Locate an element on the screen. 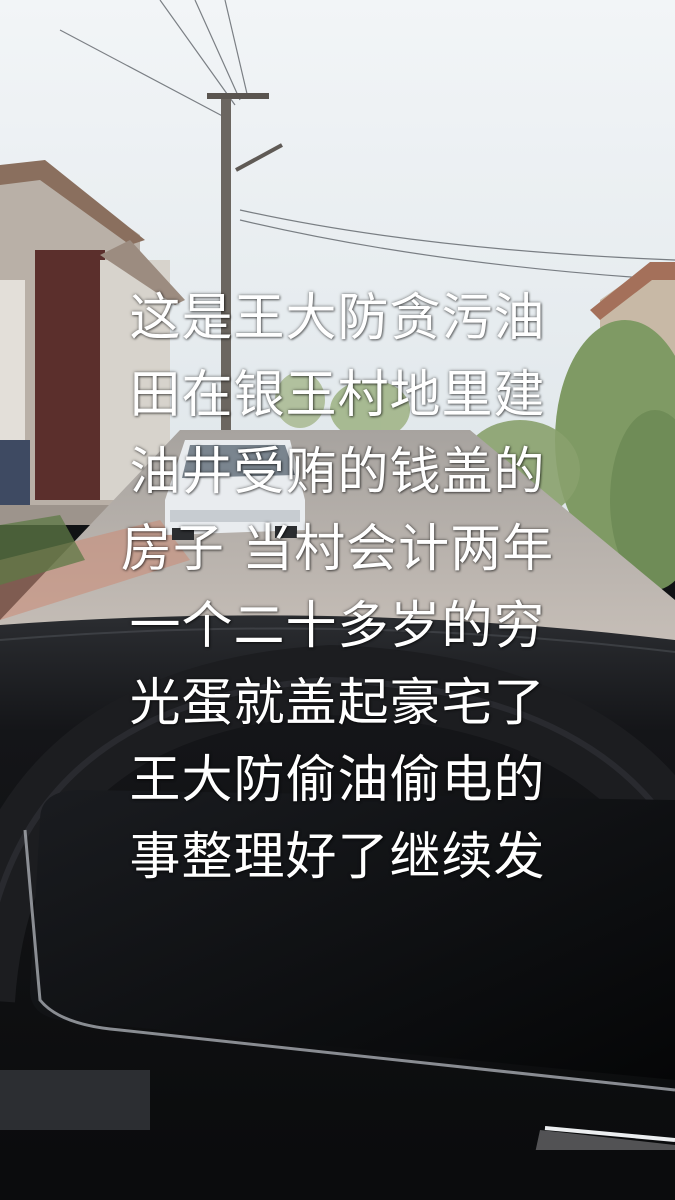 This screenshot has width=675, height=1200. caption-line-8: 事整理好了继续发 is located at coordinates (337, 857).